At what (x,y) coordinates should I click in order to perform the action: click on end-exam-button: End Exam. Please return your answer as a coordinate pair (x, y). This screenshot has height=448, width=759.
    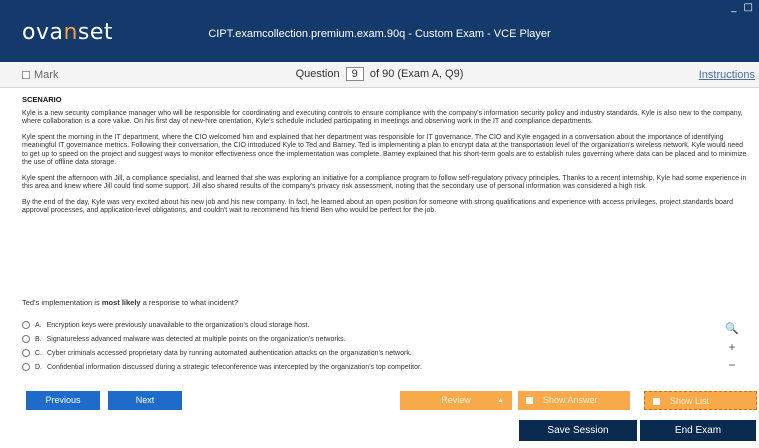
    Looking at the image, I should click on (698, 430).